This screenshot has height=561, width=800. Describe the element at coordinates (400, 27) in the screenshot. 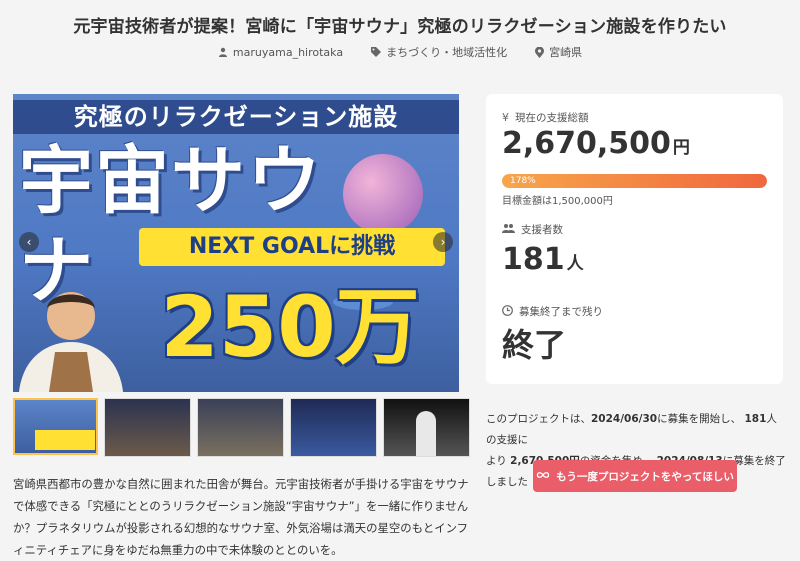

I see `project-title: 元宇宙技術者が提案！宮崎に「宇宙サウナ」究極のリラクゼーション施設を作りたい` at that location.